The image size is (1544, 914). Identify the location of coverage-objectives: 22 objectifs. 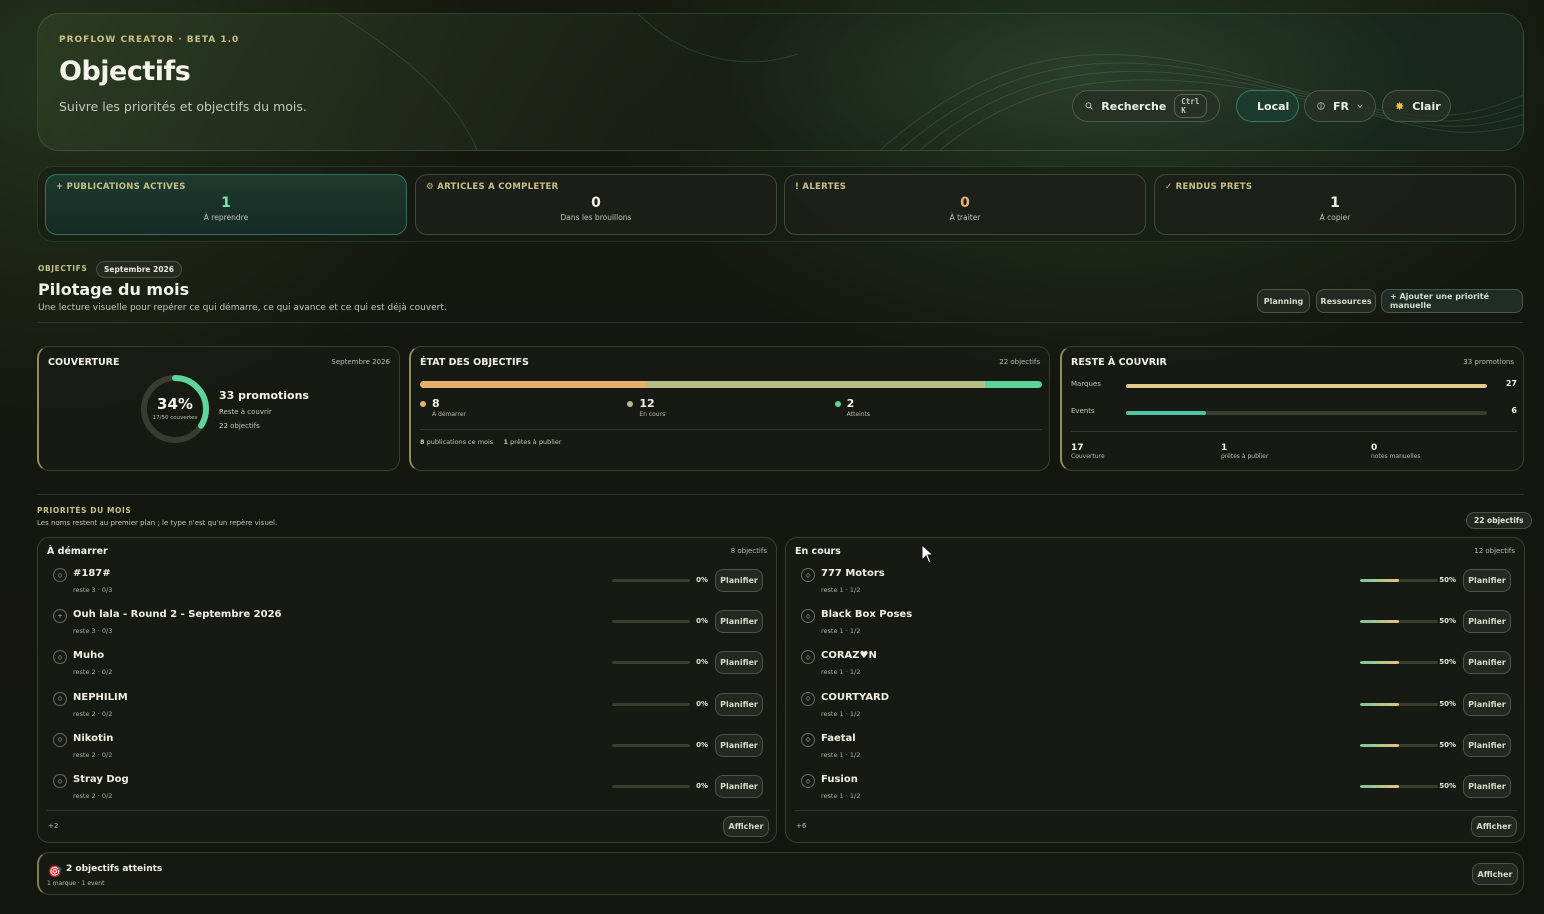
(239, 426).